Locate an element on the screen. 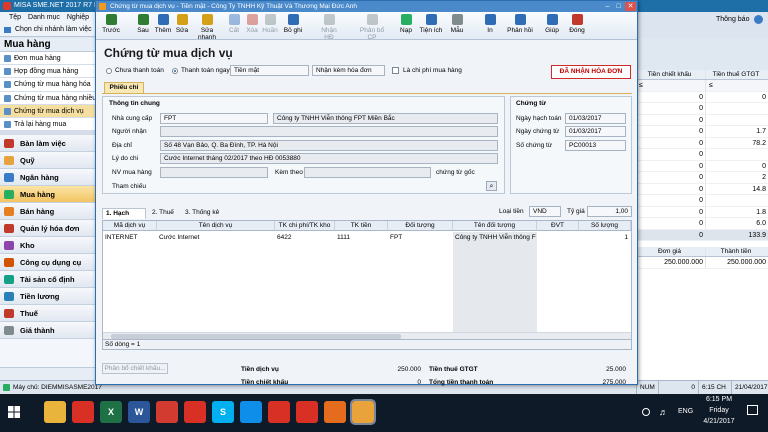 This screenshot has height=432, width=768. module-item: Quỹ is located at coordinates (49, 161).